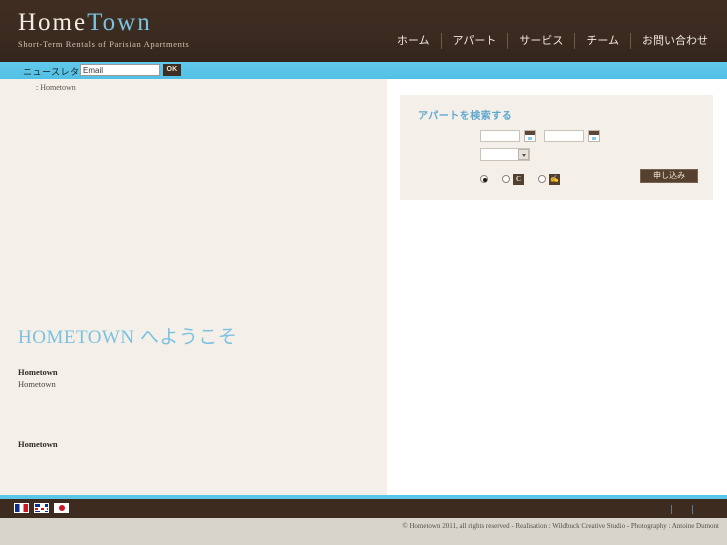 The image size is (727, 545). Describe the element at coordinates (682, 509) in the screenshot. I see `footer-links` at that location.